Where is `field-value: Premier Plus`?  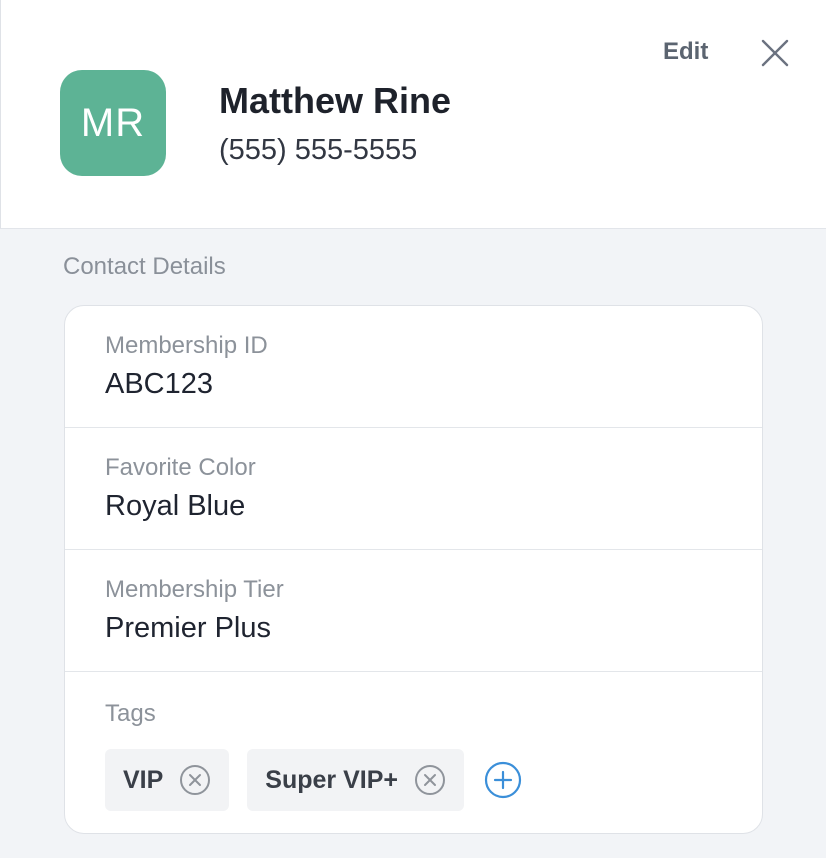
field-value: Premier Plus is located at coordinates (188, 628).